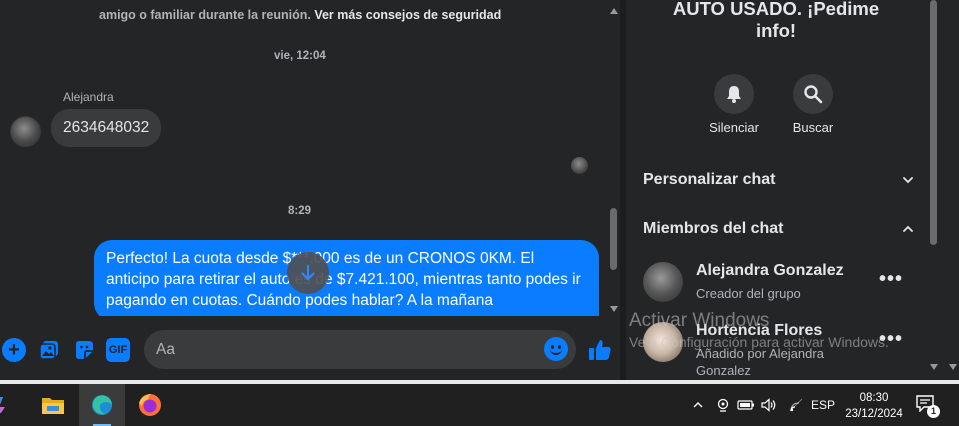 This screenshot has width=959, height=426. I want to click on mute-label: Silenciar, so click(734, 127).